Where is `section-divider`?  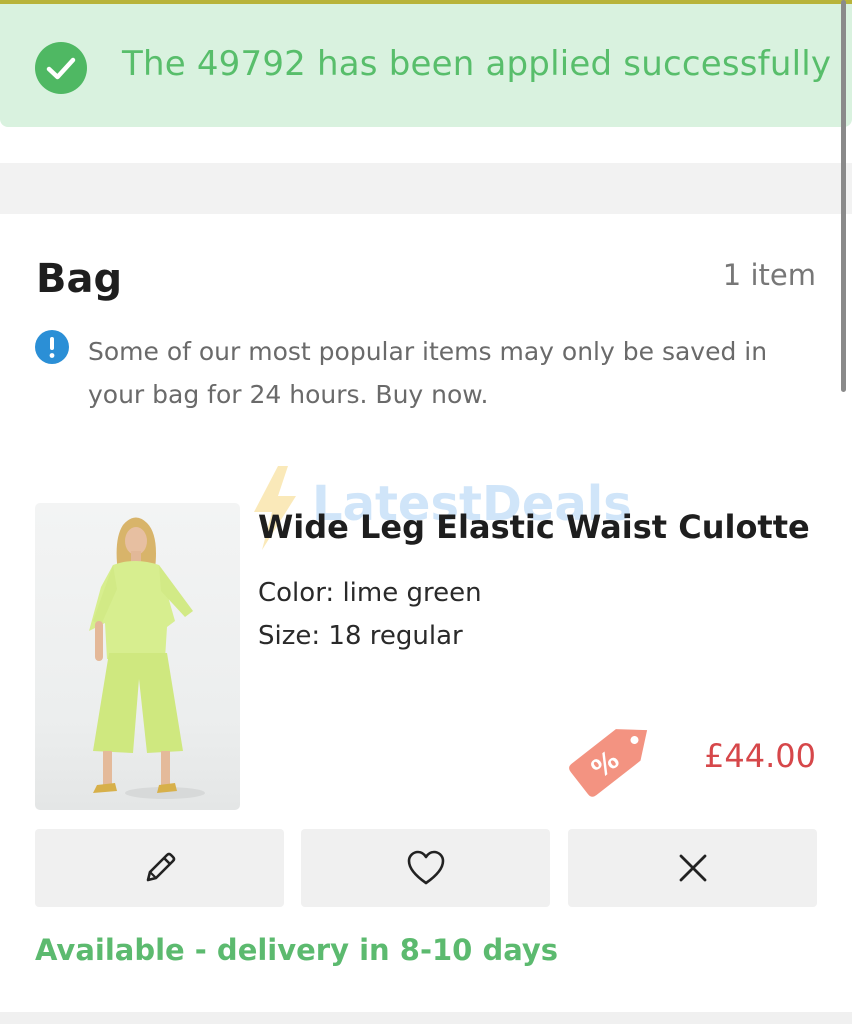 section-divider is located at coordinates (426, 188).